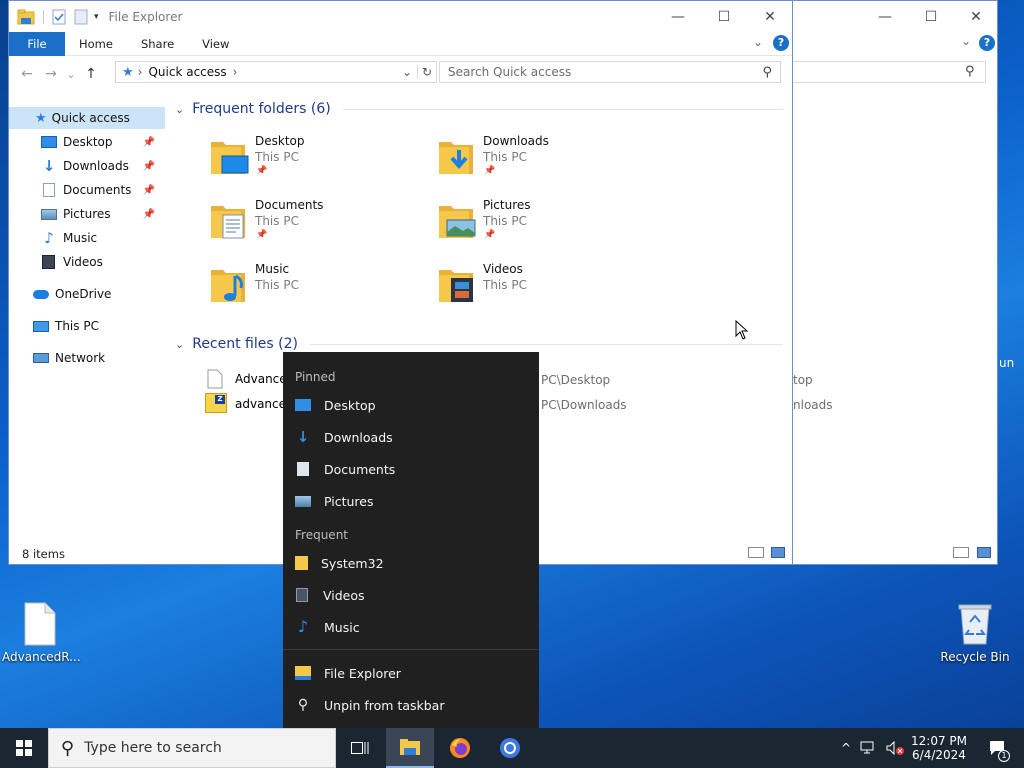  I want to click on folder-tile-desktop: Desktop This PC 📌, so click(309, 161).